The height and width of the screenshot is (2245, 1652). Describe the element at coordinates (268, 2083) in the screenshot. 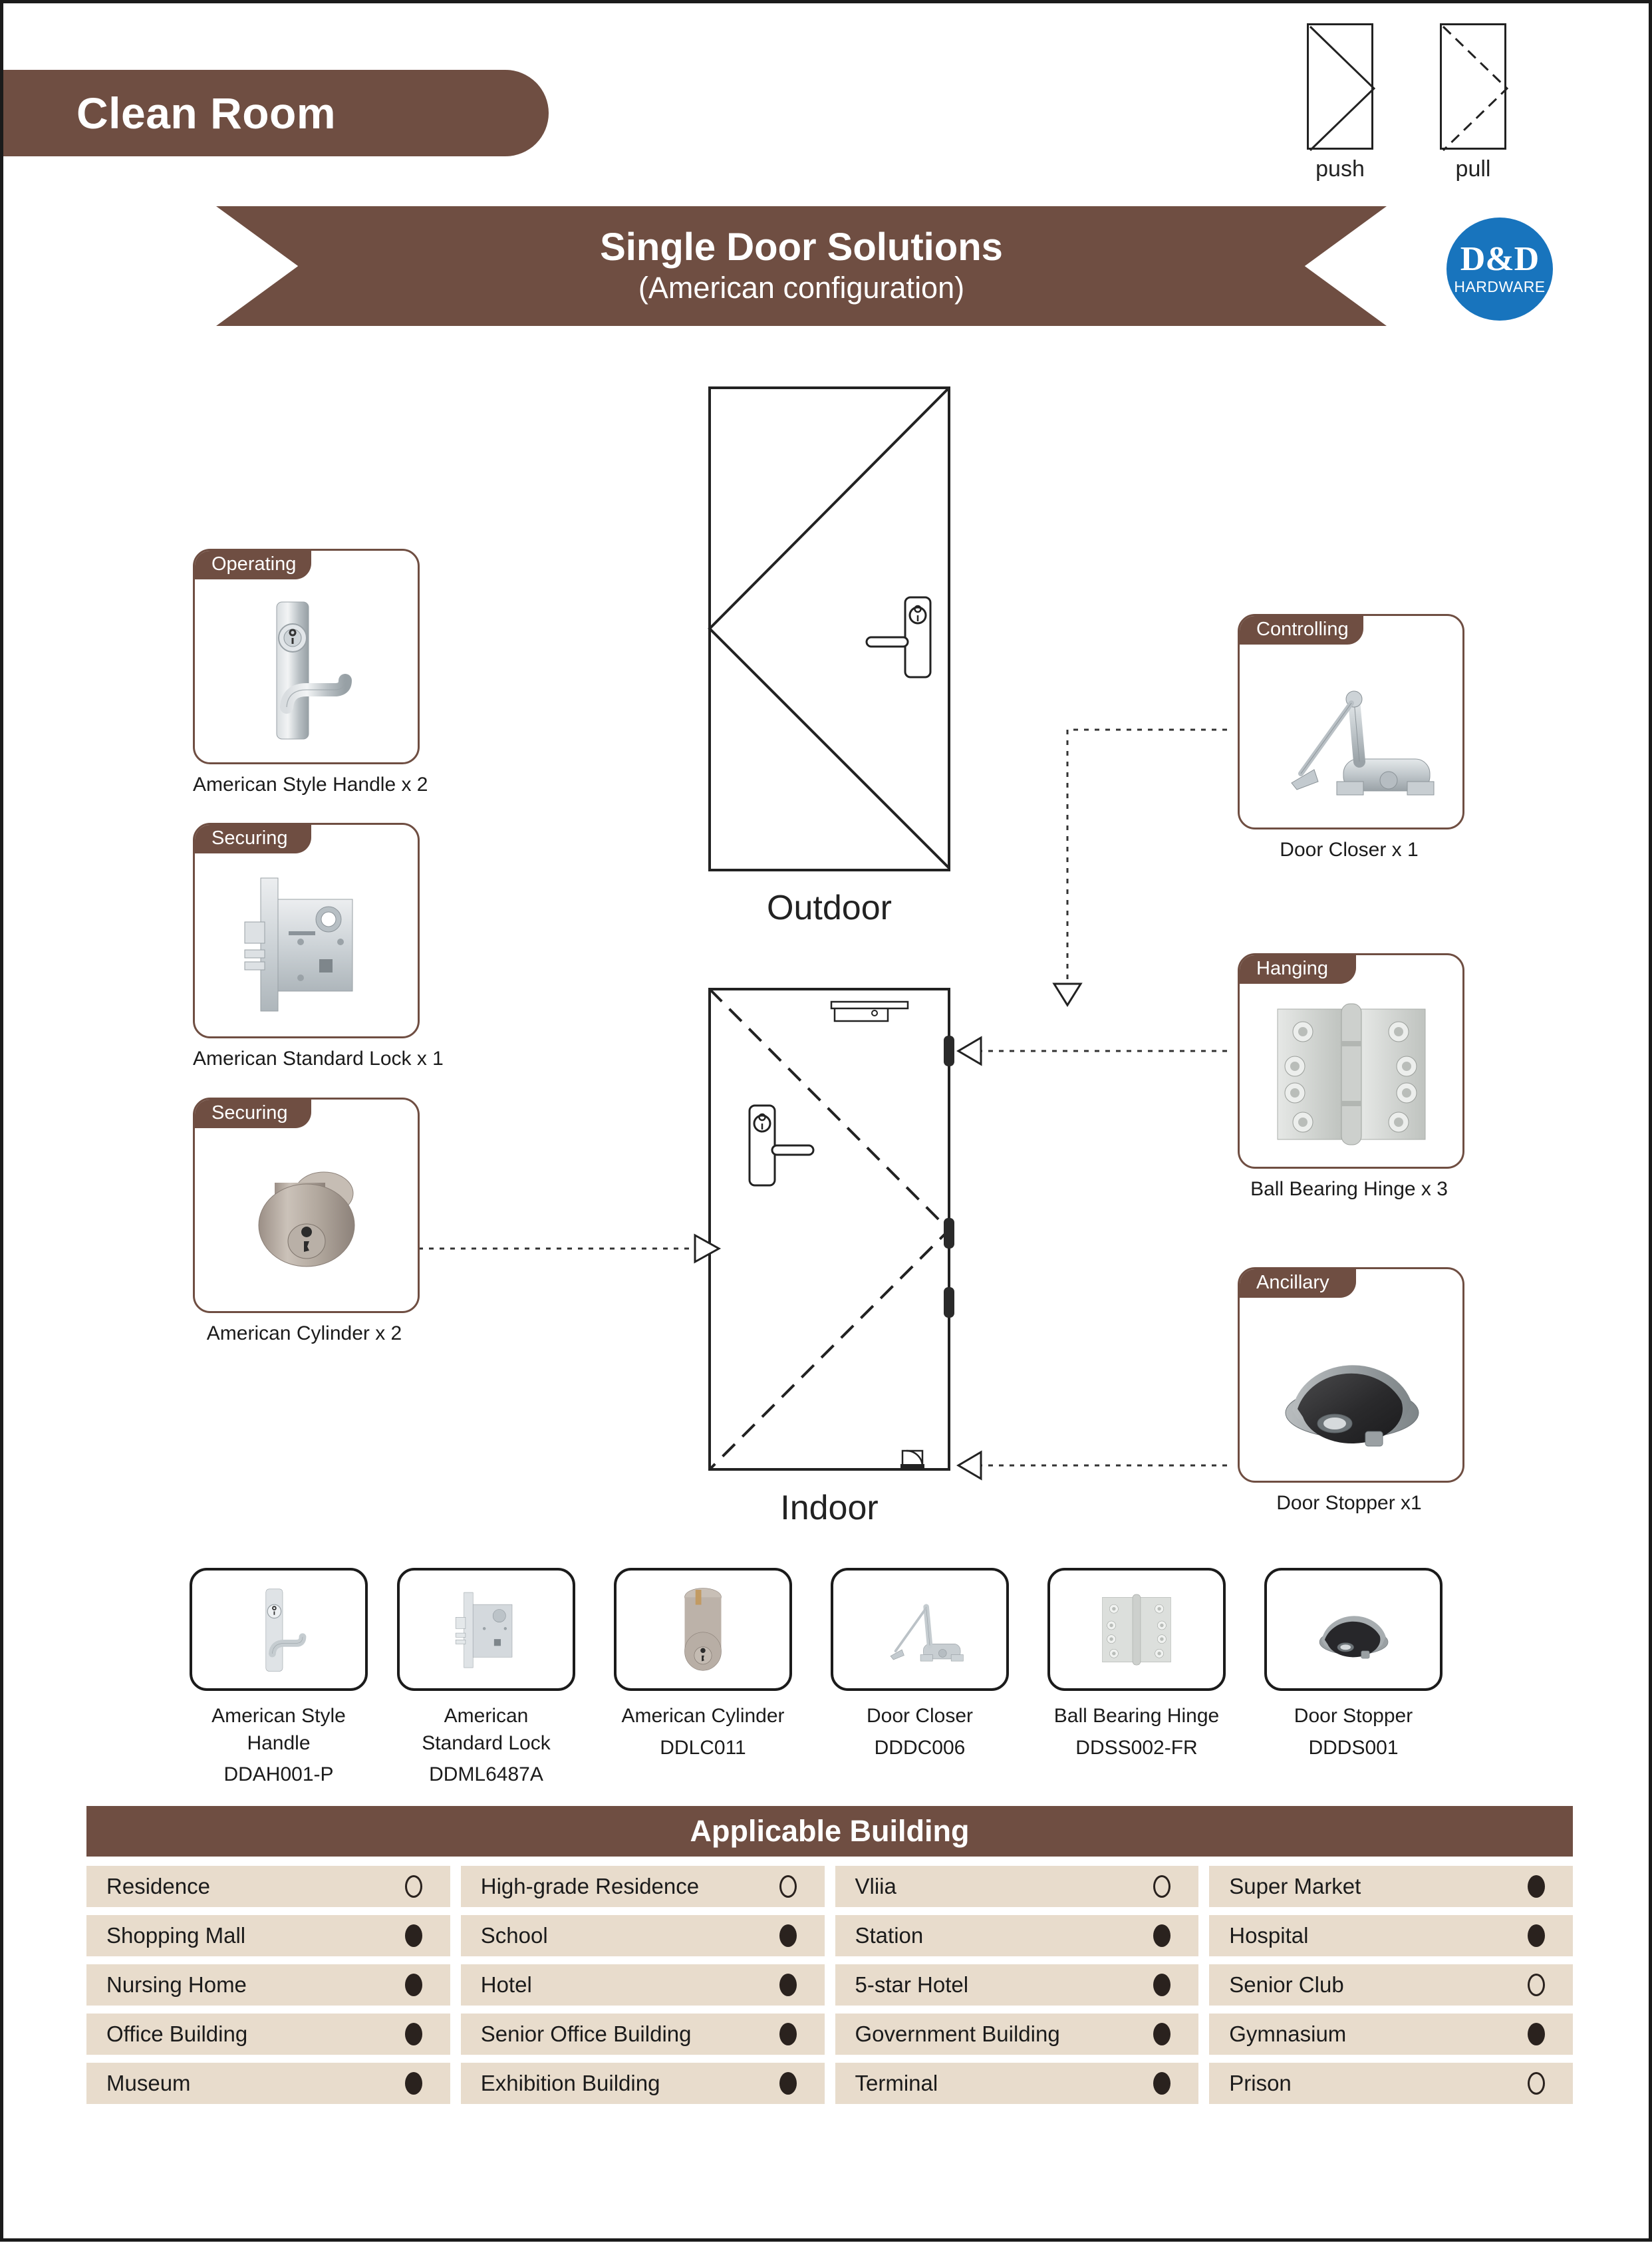

I see `building-cell: Museum` at that location.